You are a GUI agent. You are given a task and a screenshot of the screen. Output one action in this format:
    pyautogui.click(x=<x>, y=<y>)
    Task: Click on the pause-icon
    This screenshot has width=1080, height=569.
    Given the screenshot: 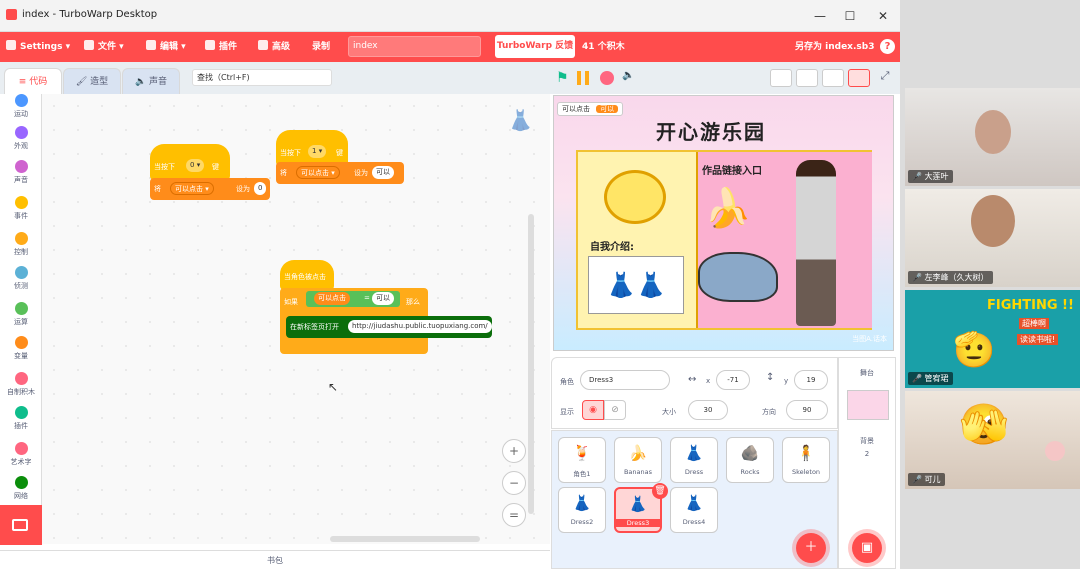 What is the action you would take?
    pyautogui.click(x=583, y=78)
    